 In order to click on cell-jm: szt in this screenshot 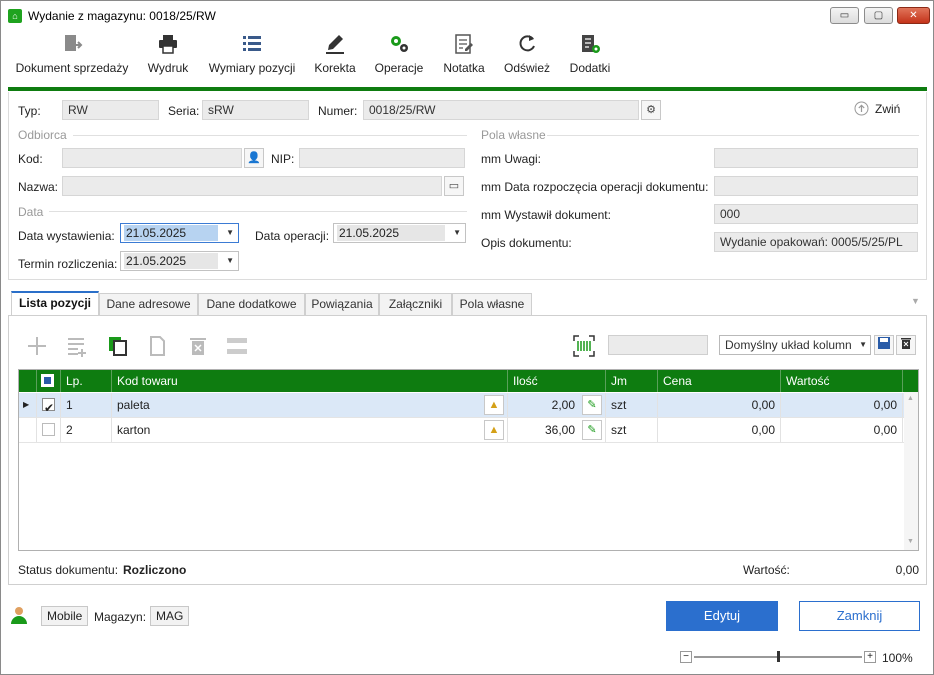, I will do `click(632, 430)`.